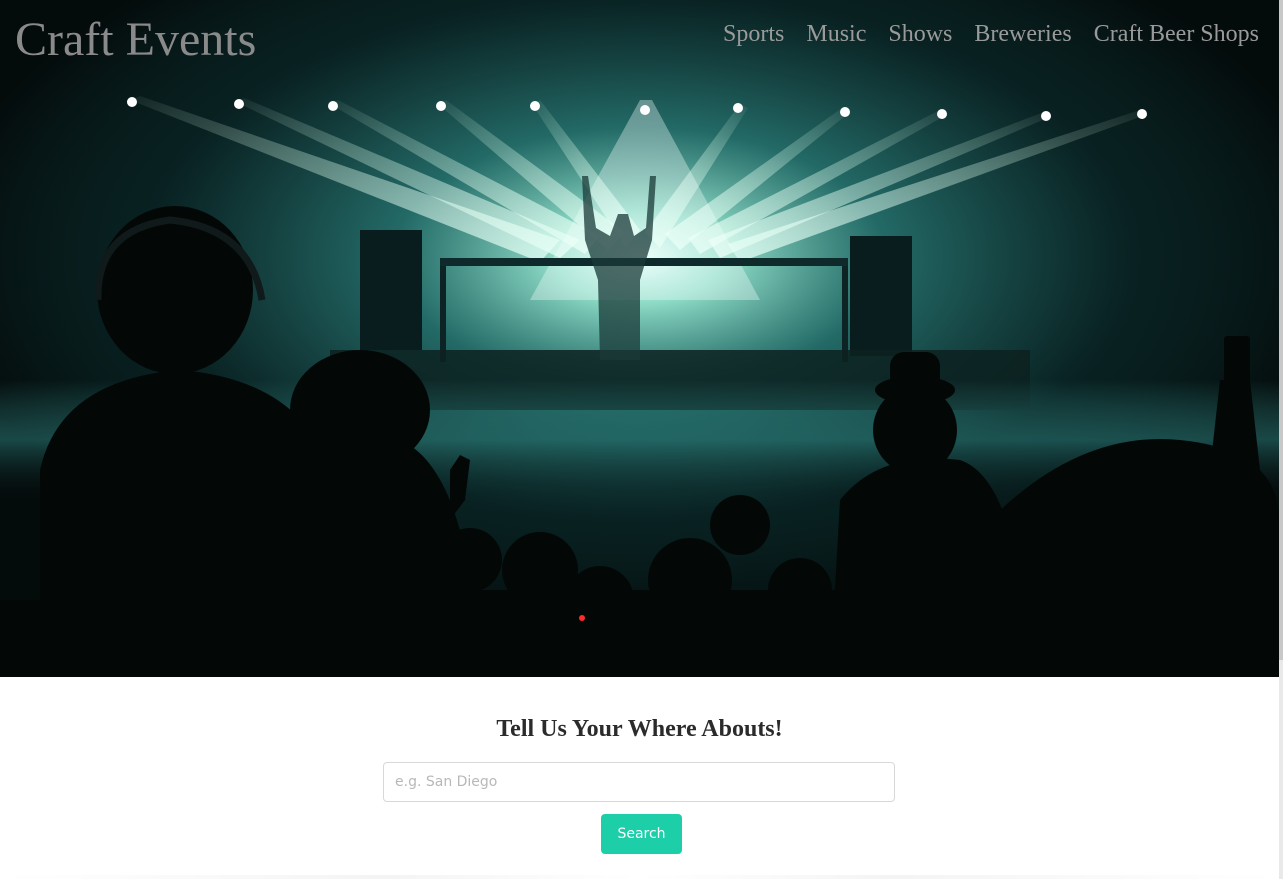  Describe the element at coordinates (1022, 34) in the screenshot. I see `nav-link-breweries: Breweries` at that location.